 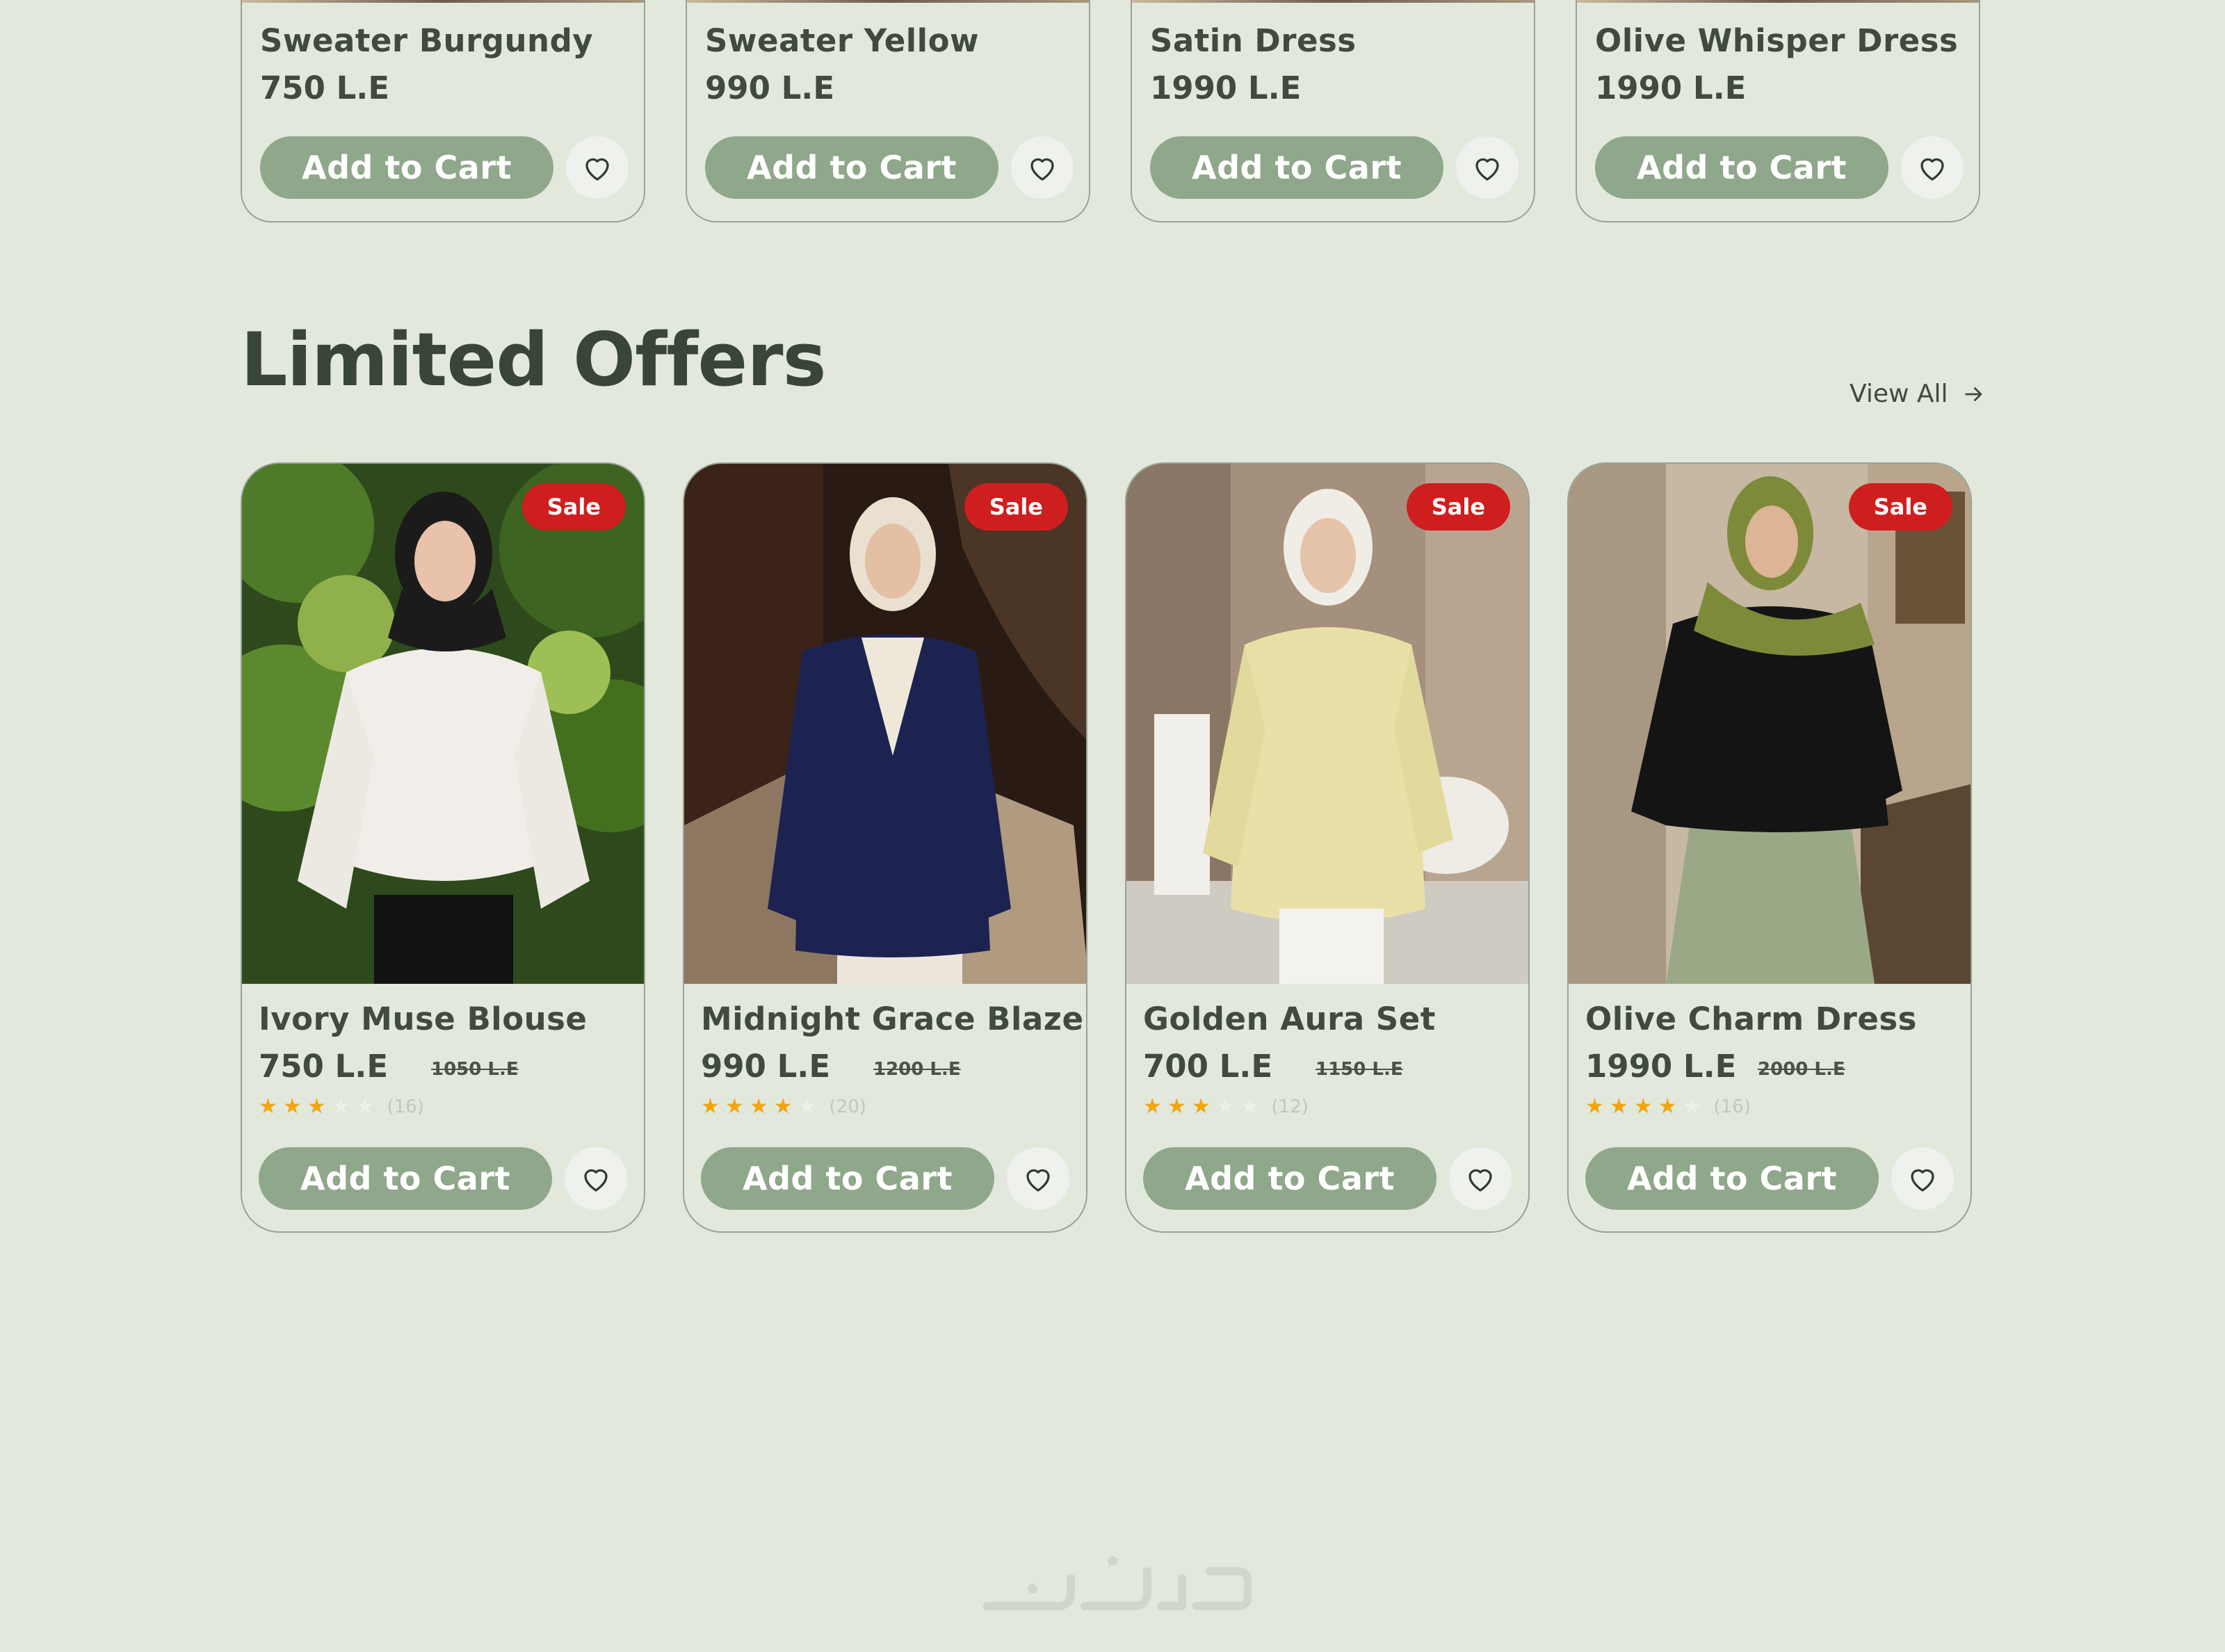 I want to click on rating-stars: ★ ★ ★ ★ ★ (20), so click(x=783, y=1106).